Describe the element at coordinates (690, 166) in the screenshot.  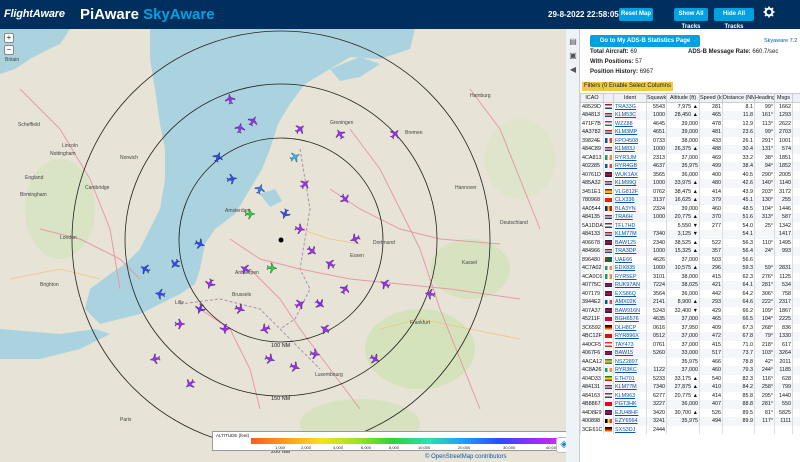
I see `aircraft-row: 402285 RYR4GB 4637 35,975 499 38.4 94° 1852` at that location.